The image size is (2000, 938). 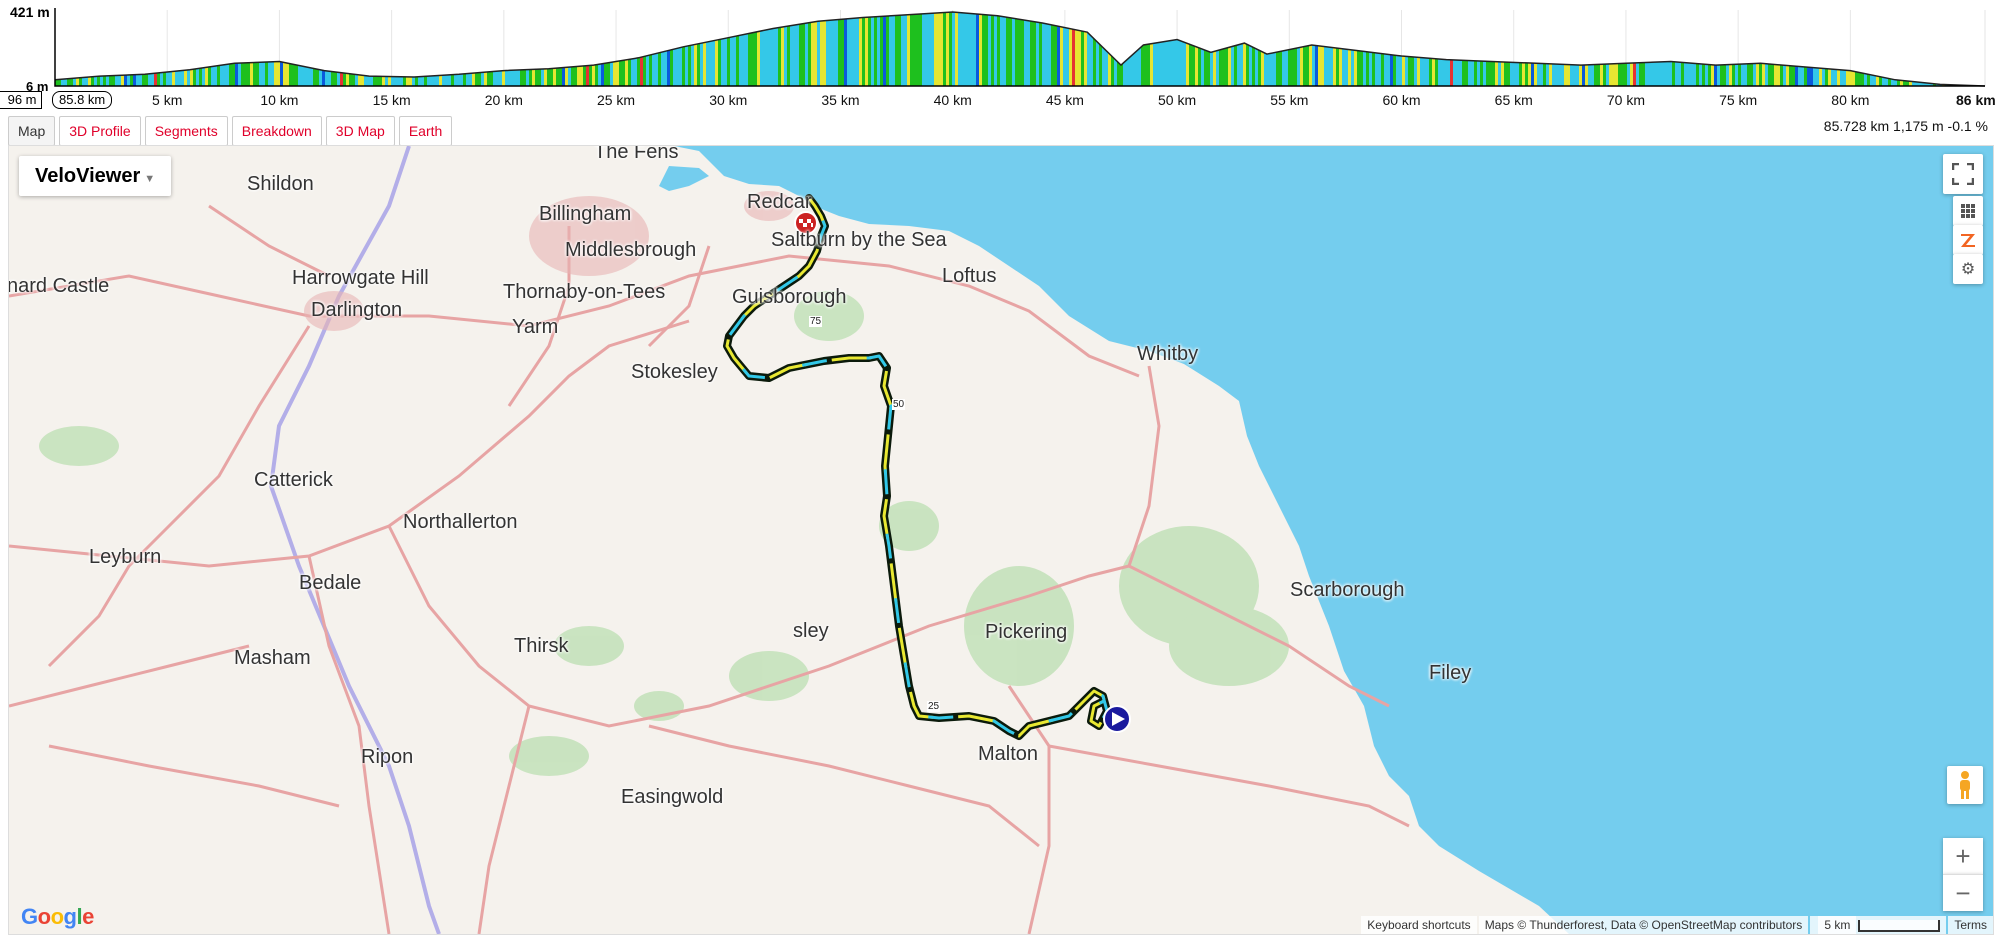 I want to click on y-max-label: 421 m, so click(x=30, y=12).